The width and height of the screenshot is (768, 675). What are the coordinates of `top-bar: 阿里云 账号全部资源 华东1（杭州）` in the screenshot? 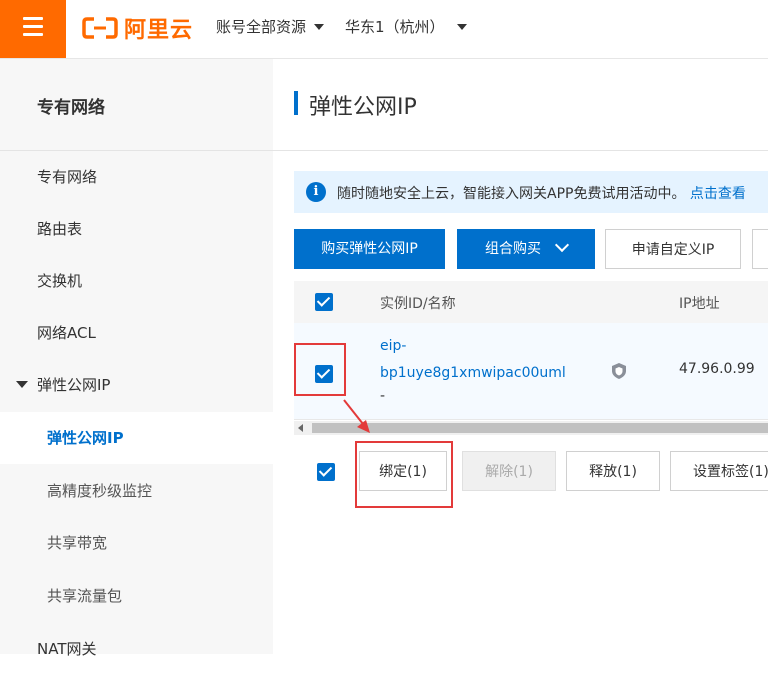 It's located at (384, 29).